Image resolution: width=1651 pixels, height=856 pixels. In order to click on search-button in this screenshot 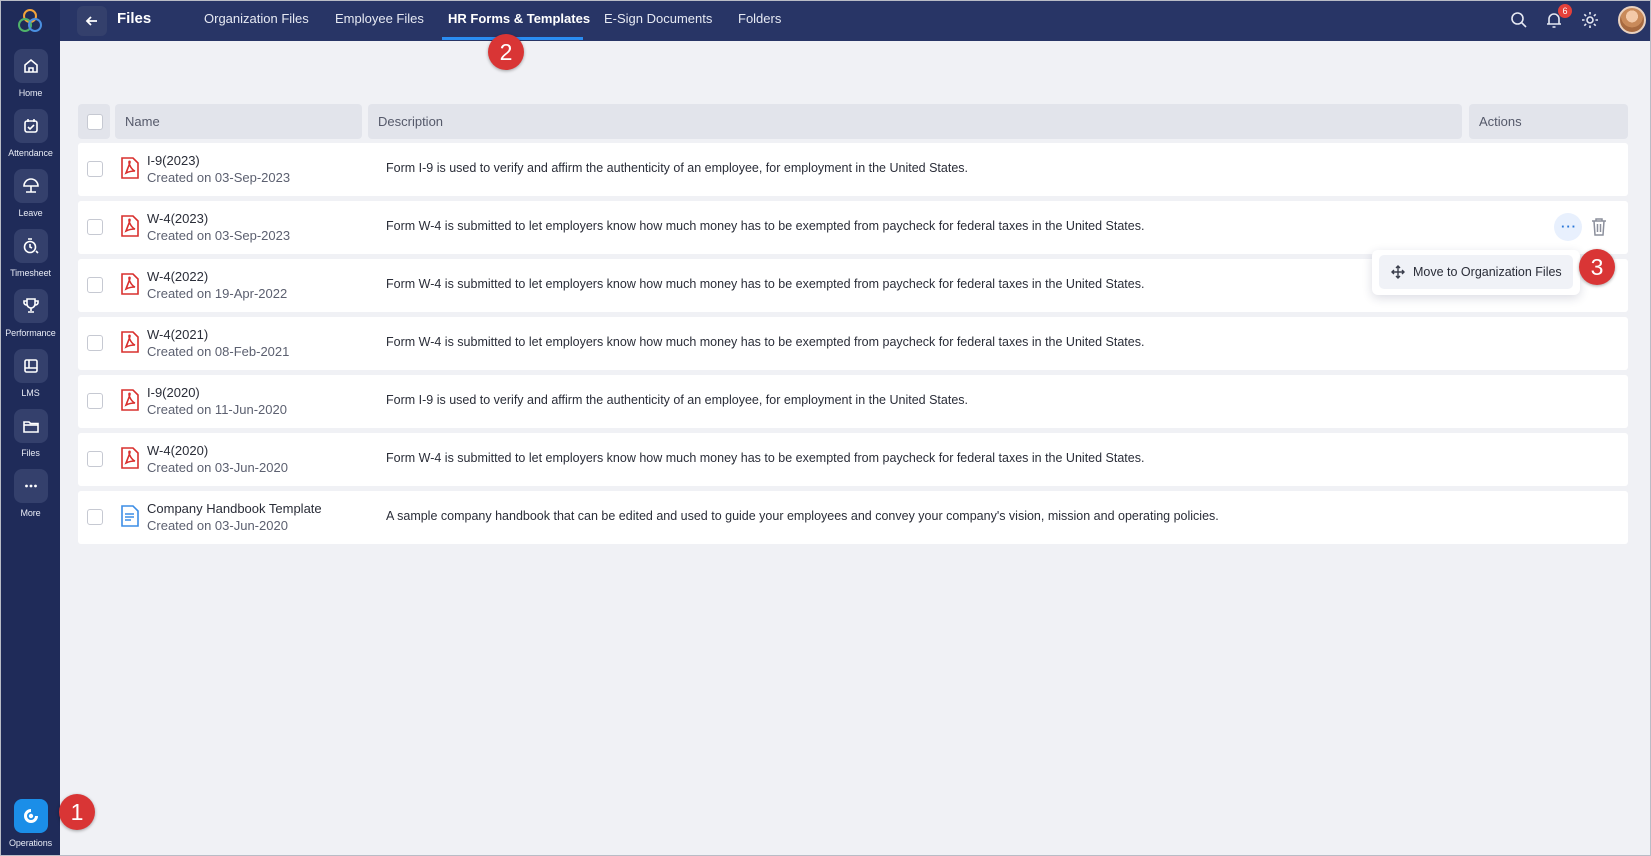, I will do `click(1519, 20)`.